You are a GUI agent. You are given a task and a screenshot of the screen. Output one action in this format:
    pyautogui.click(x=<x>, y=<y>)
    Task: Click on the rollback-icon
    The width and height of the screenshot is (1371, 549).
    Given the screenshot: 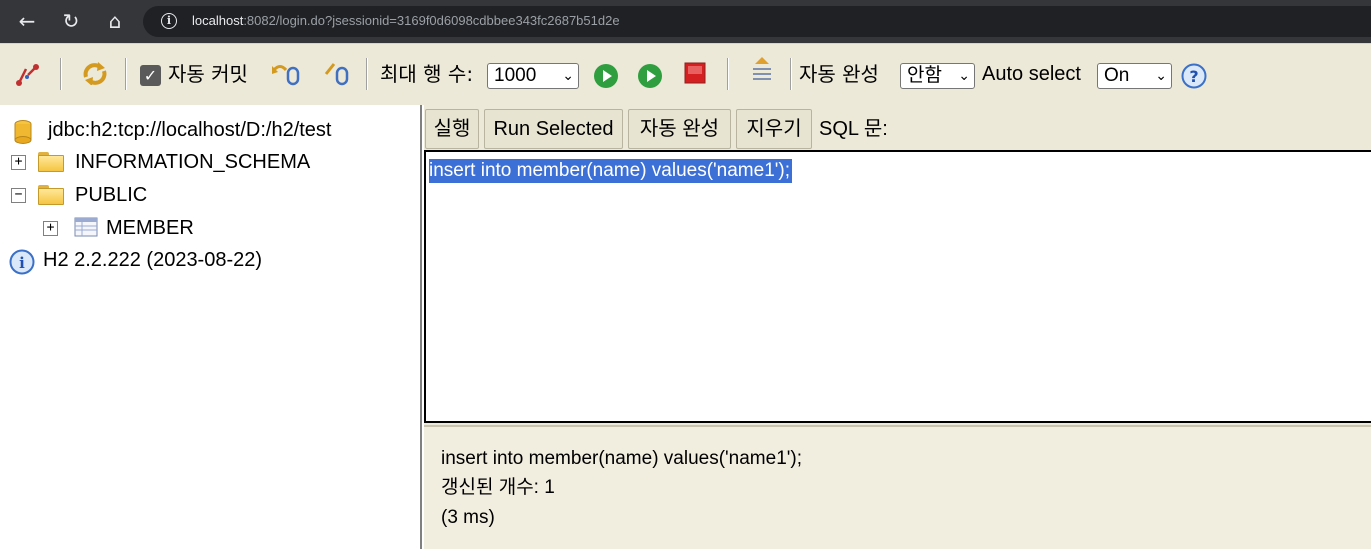 What is the action you would take?
    pyautogui.click(x=286, y=73)
    